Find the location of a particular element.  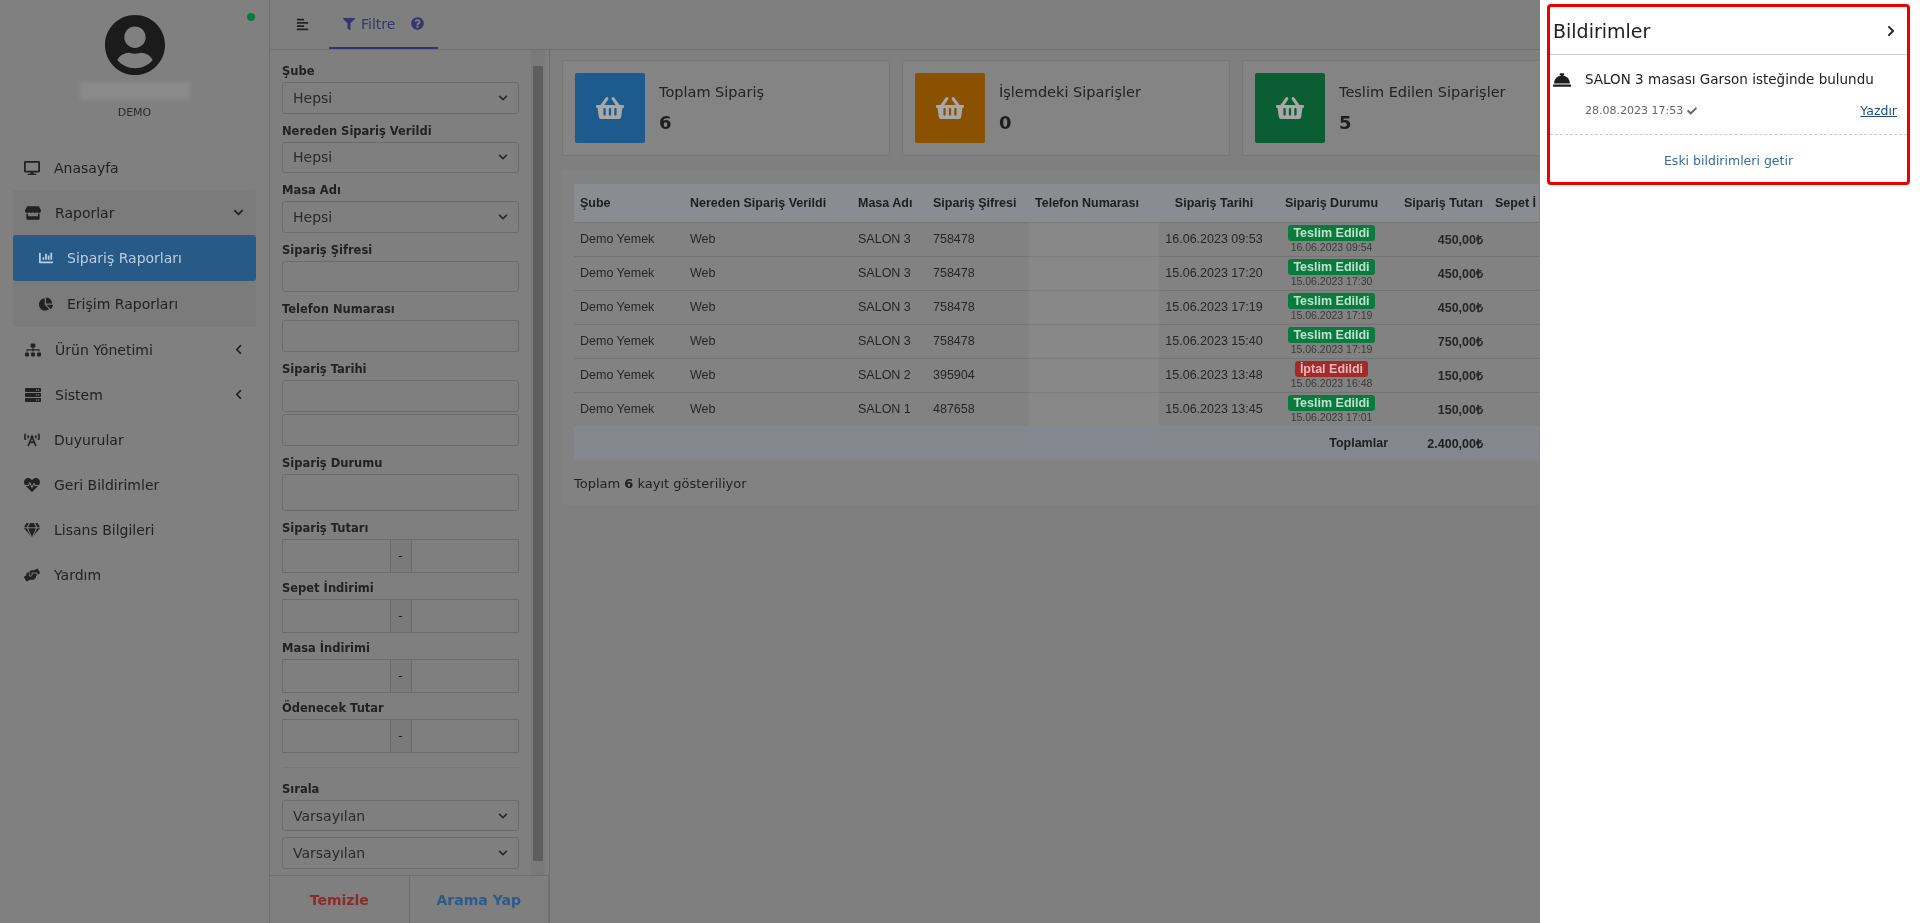

field-label: Şube is located at coordinates (299, 71).